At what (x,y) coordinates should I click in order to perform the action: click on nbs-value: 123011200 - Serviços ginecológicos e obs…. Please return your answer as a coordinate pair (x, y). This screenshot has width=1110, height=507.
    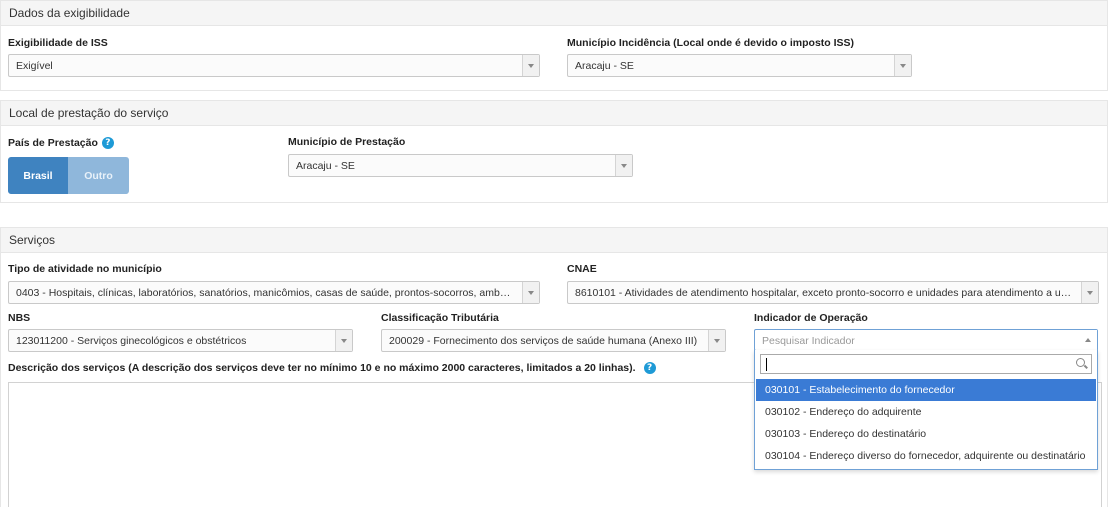
    Looking at the image, I should click on (131, 341).